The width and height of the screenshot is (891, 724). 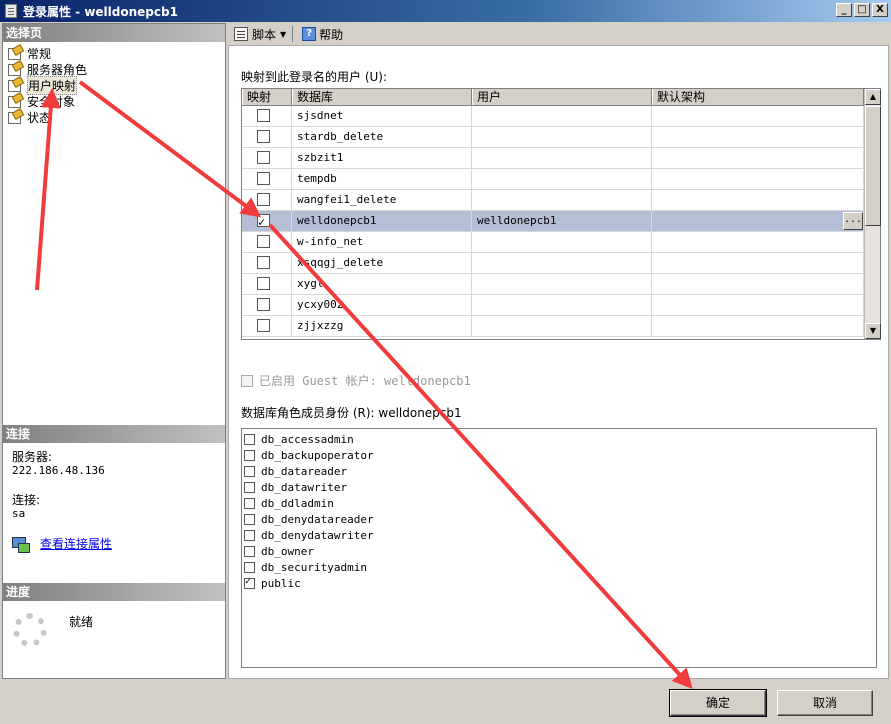 I want to click on grid-row: szbzit1, so click(x=561, y=158).